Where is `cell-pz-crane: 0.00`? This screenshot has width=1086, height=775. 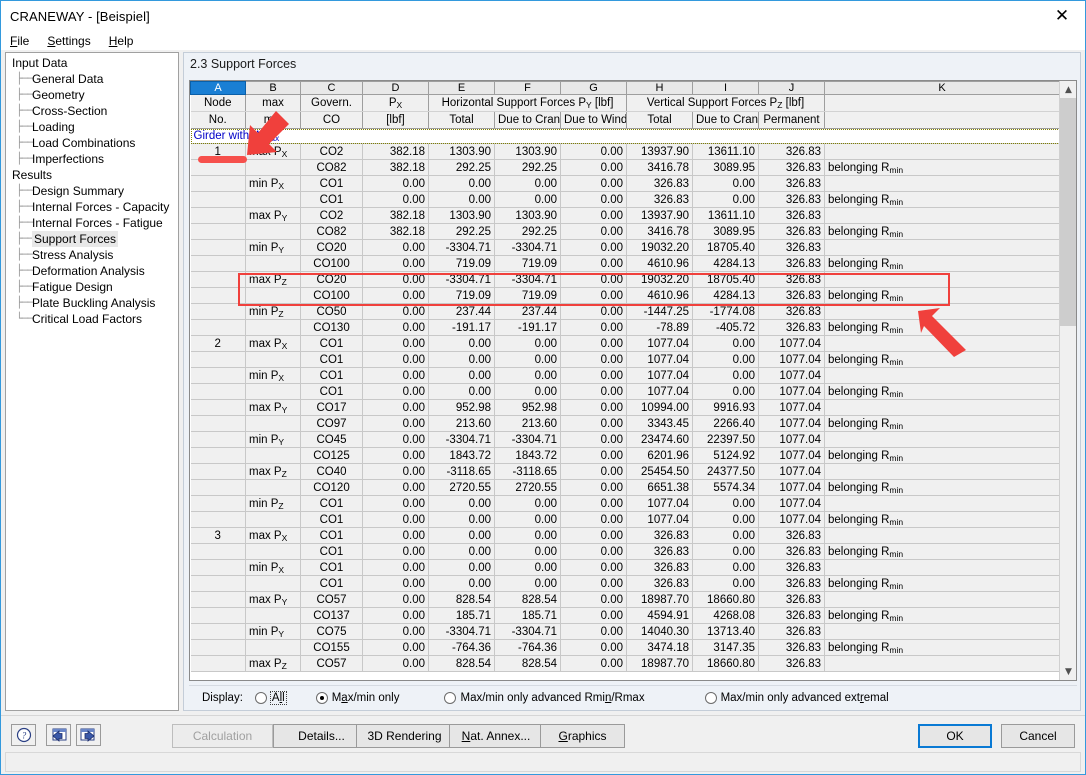
cell-pz-crane: 0.00 is located at coordinates (725, 183).